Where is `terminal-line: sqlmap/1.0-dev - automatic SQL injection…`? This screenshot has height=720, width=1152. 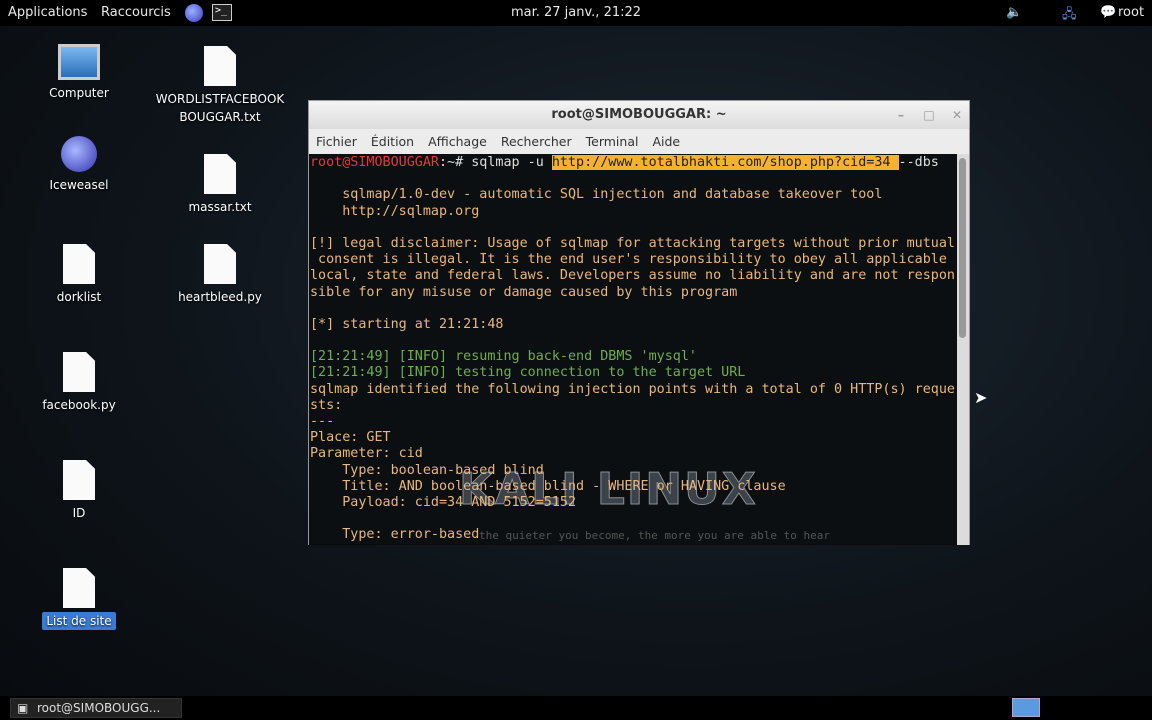
terminal-line: sqlmap/1.0-dev - automatic SQL injection… is located at coordinates (596, 195).